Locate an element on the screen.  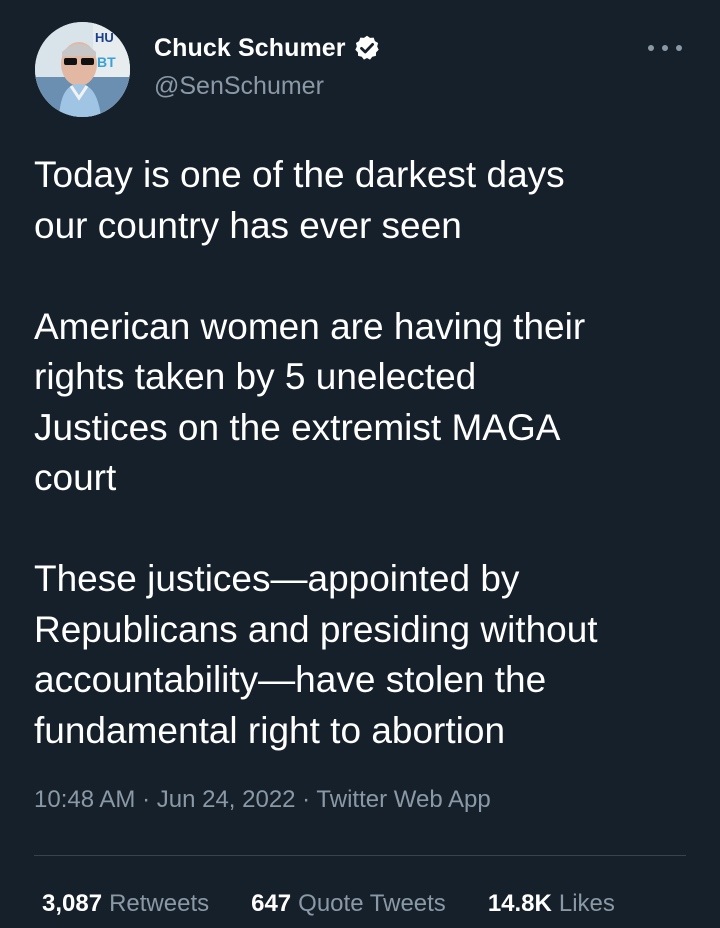
divider is located at coordinates (360, 855).